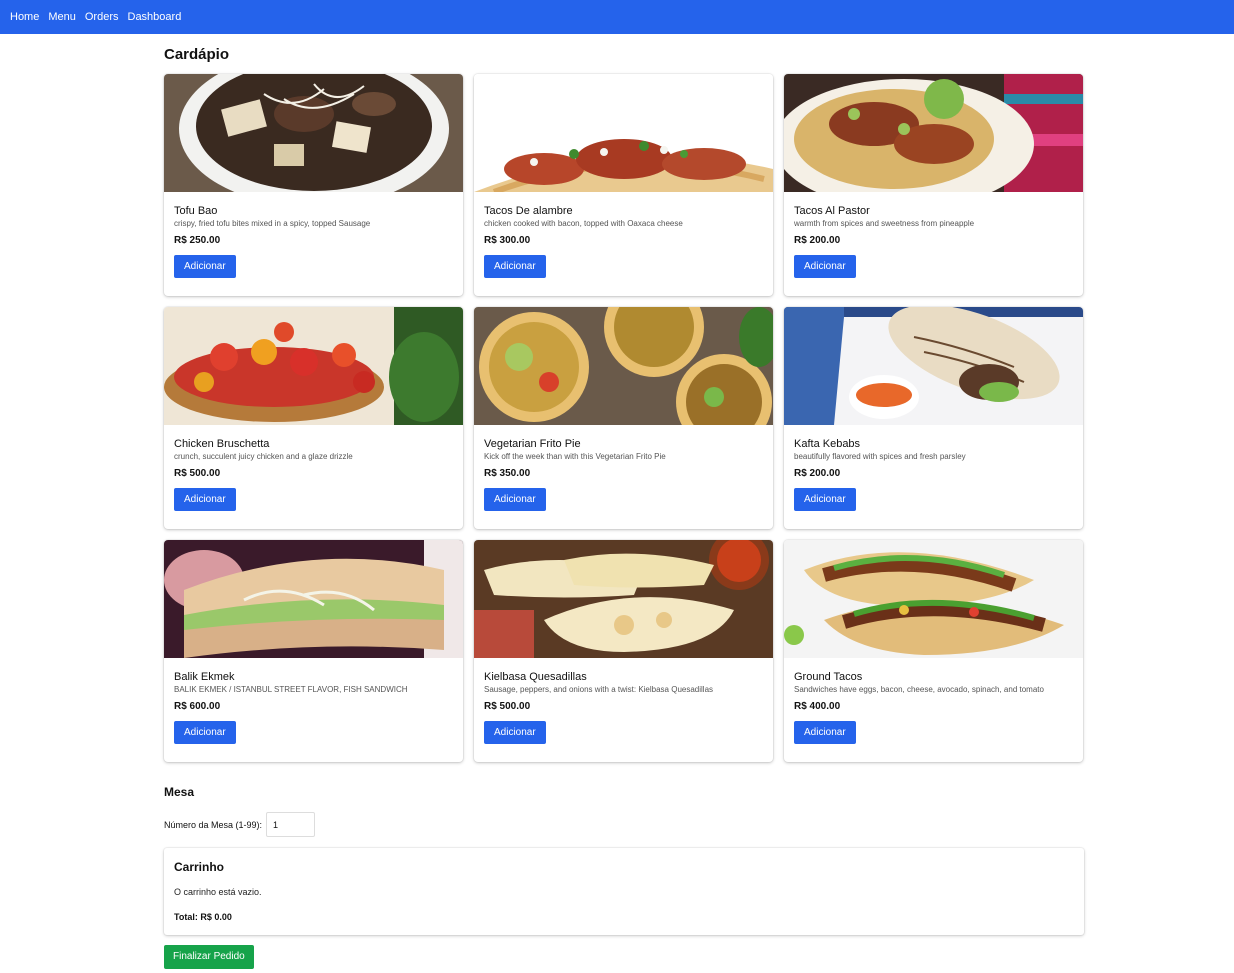 Image resolution: width=1234 pixels, height=973 pixels. What do you see at coordinates (933, 133) in the screenshot?
I see `food-image-tacos-al-pastor` at bounding box center [933, 133].